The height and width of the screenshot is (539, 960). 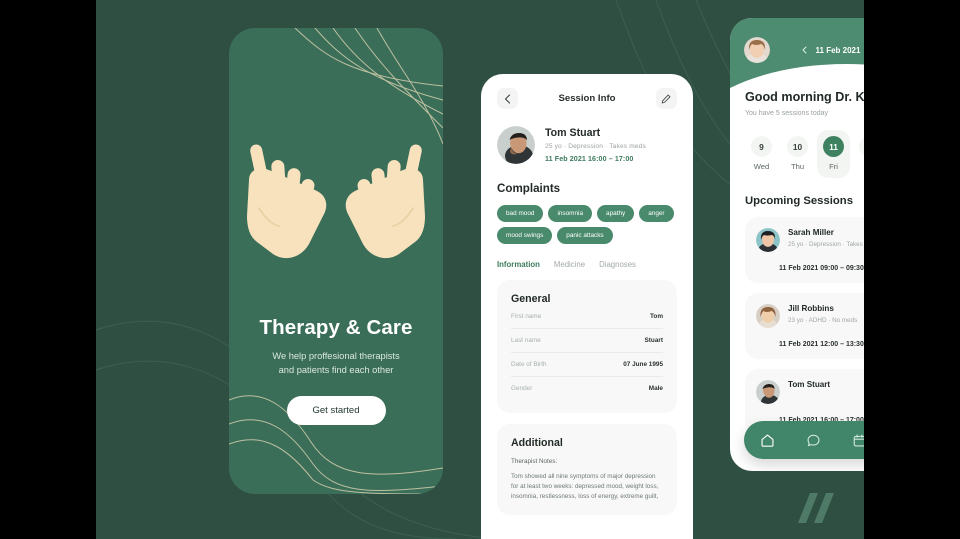 I want to click on edit-button, so click(x=666, y=98).